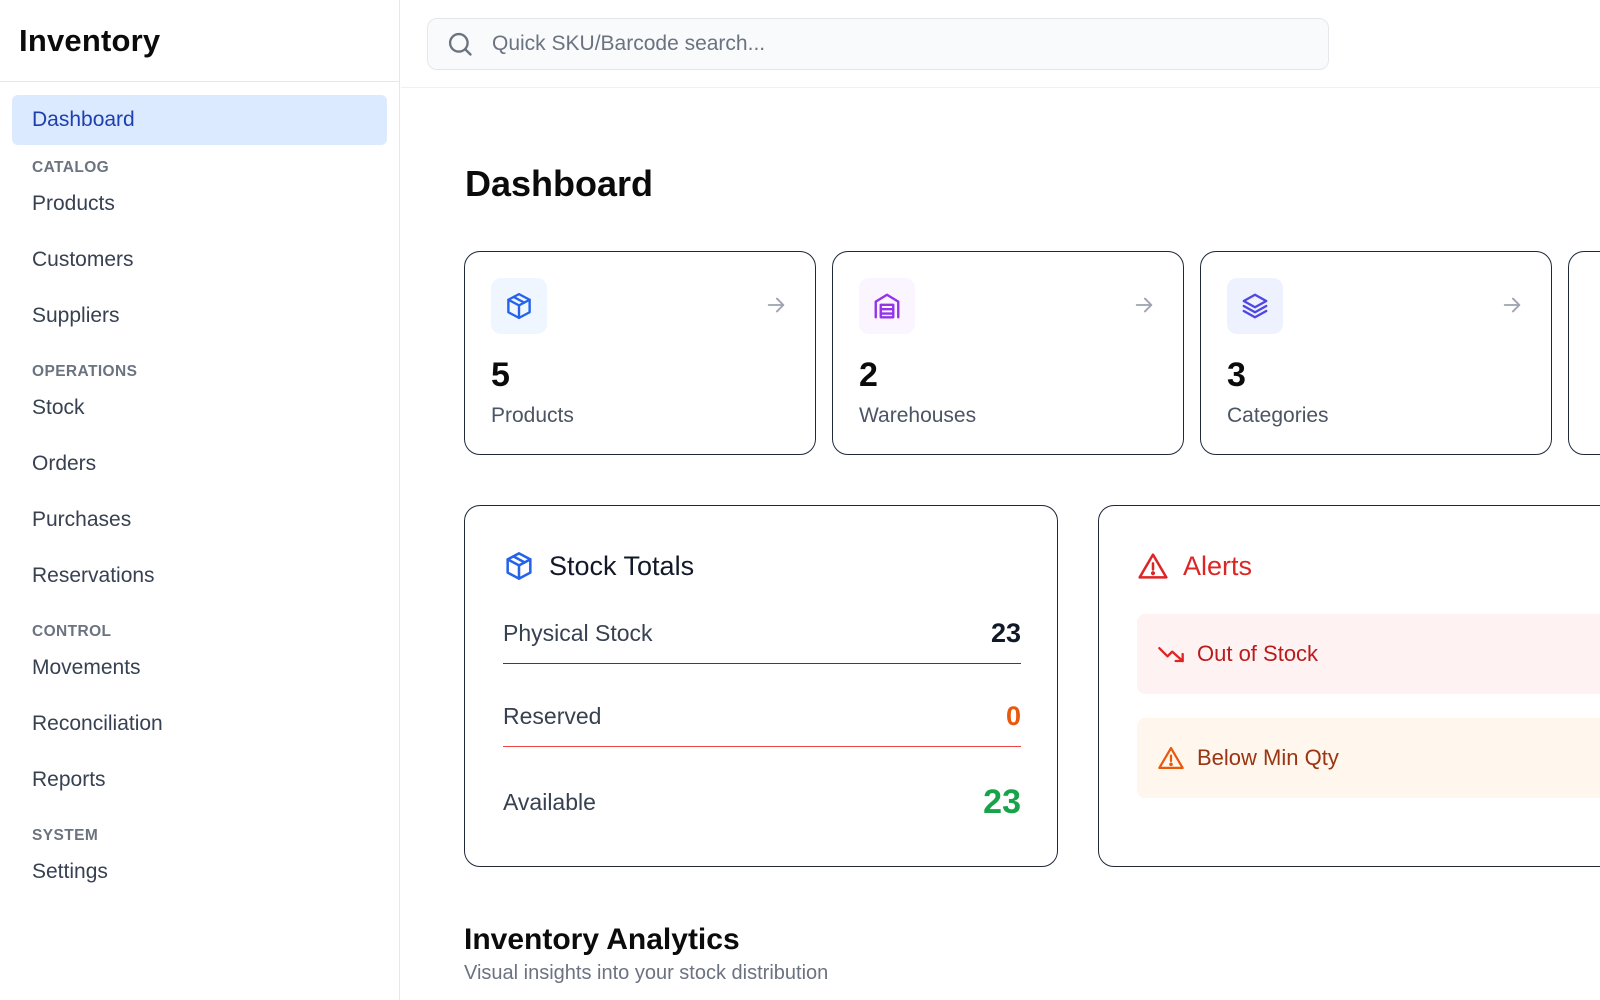  What do you see at coordinates (199, 408) in the screenshot?
I see `sidebar-item-stock: Stock` at bounding box center [199, 408].